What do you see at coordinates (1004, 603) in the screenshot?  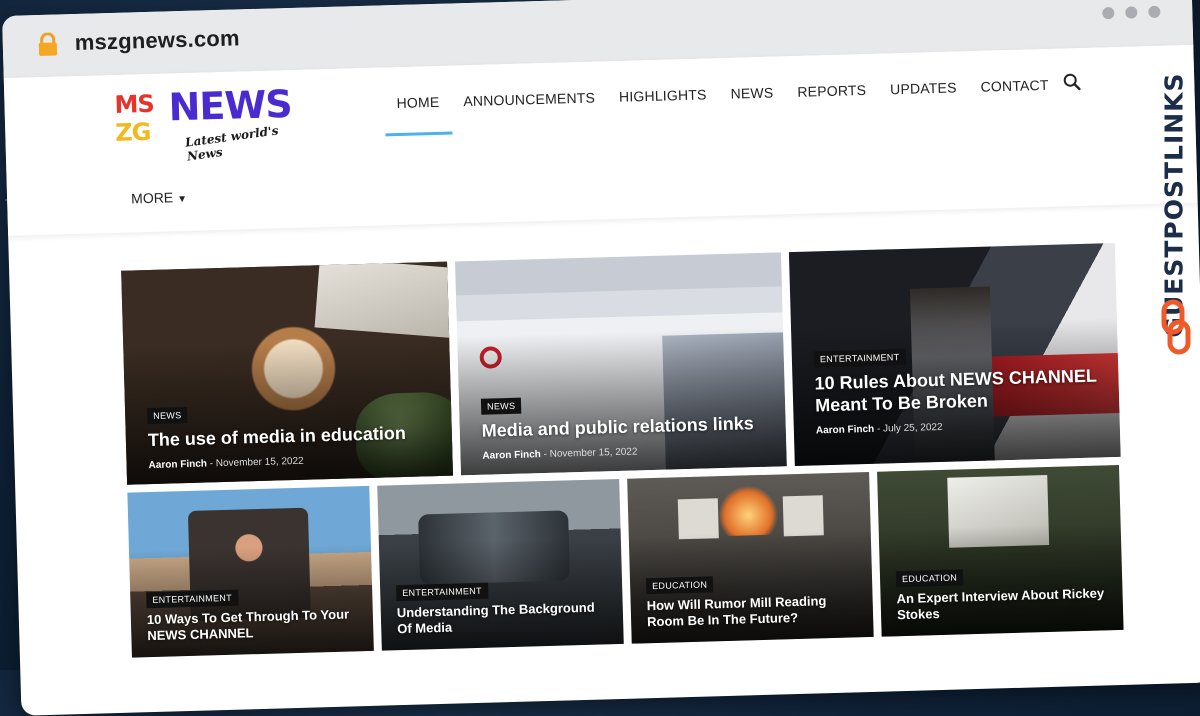 I see `article-title: An Expert Interview About Rickey Stokes` at bounding box center [1004, 603].